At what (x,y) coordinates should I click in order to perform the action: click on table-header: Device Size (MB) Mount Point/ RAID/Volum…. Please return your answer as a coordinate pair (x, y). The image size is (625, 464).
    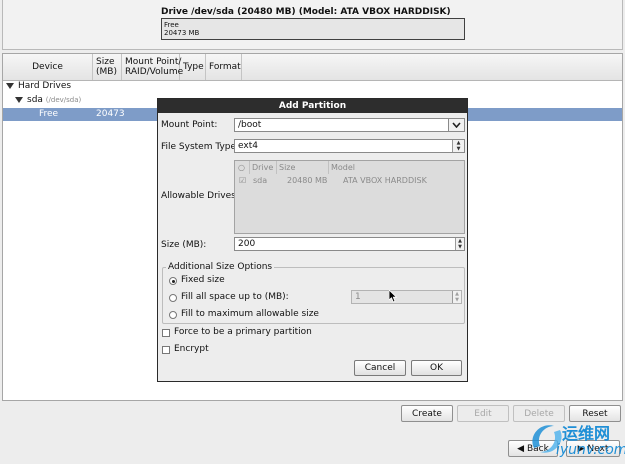
    Looking at the image, I should click on (312, 67).